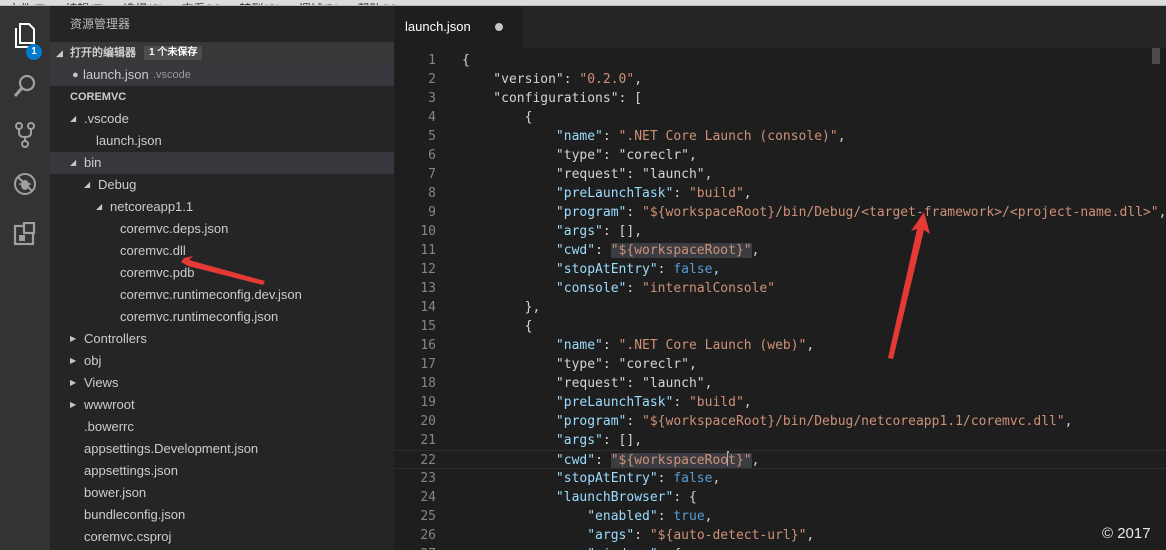 The height and width of the screenshot is (550, 1166). Describe the element at coordinates (579, 364) in the screenshot. I see `line-content: "type": "coreclr",` at that location.